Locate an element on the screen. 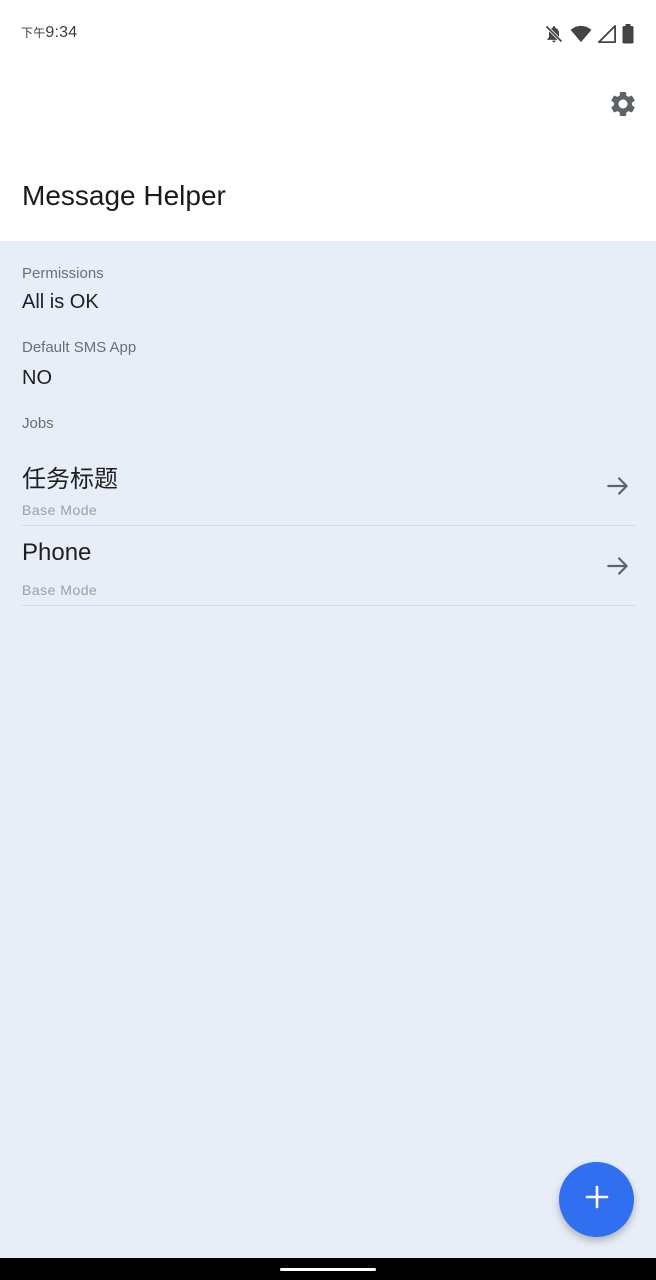  job-item: 任务标题 Base Mode is located at coordinates (328, 485).